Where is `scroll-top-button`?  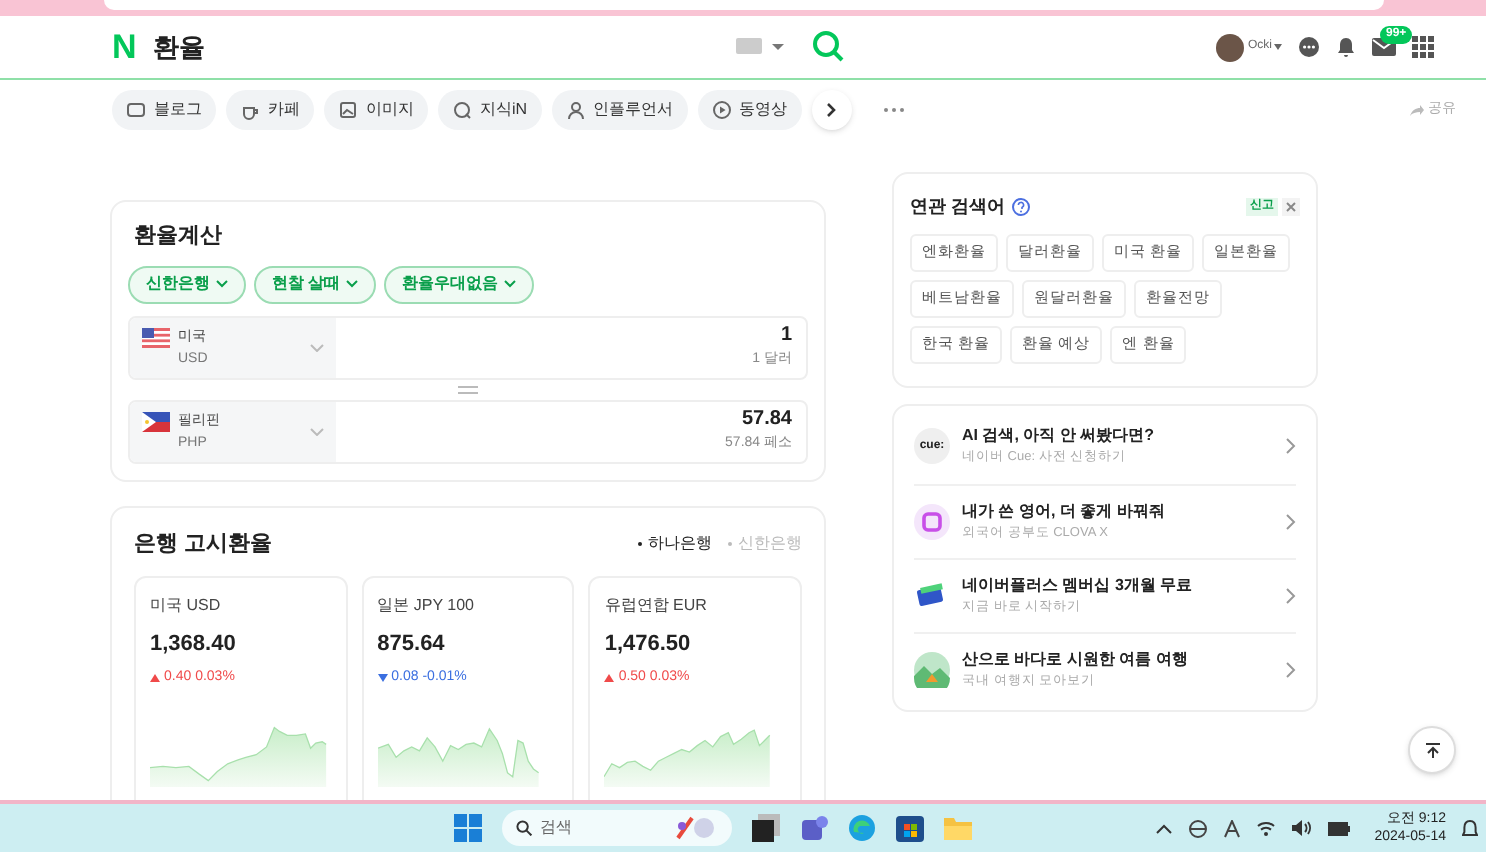 scroll-top-button is located at coordinates (1432, 750).